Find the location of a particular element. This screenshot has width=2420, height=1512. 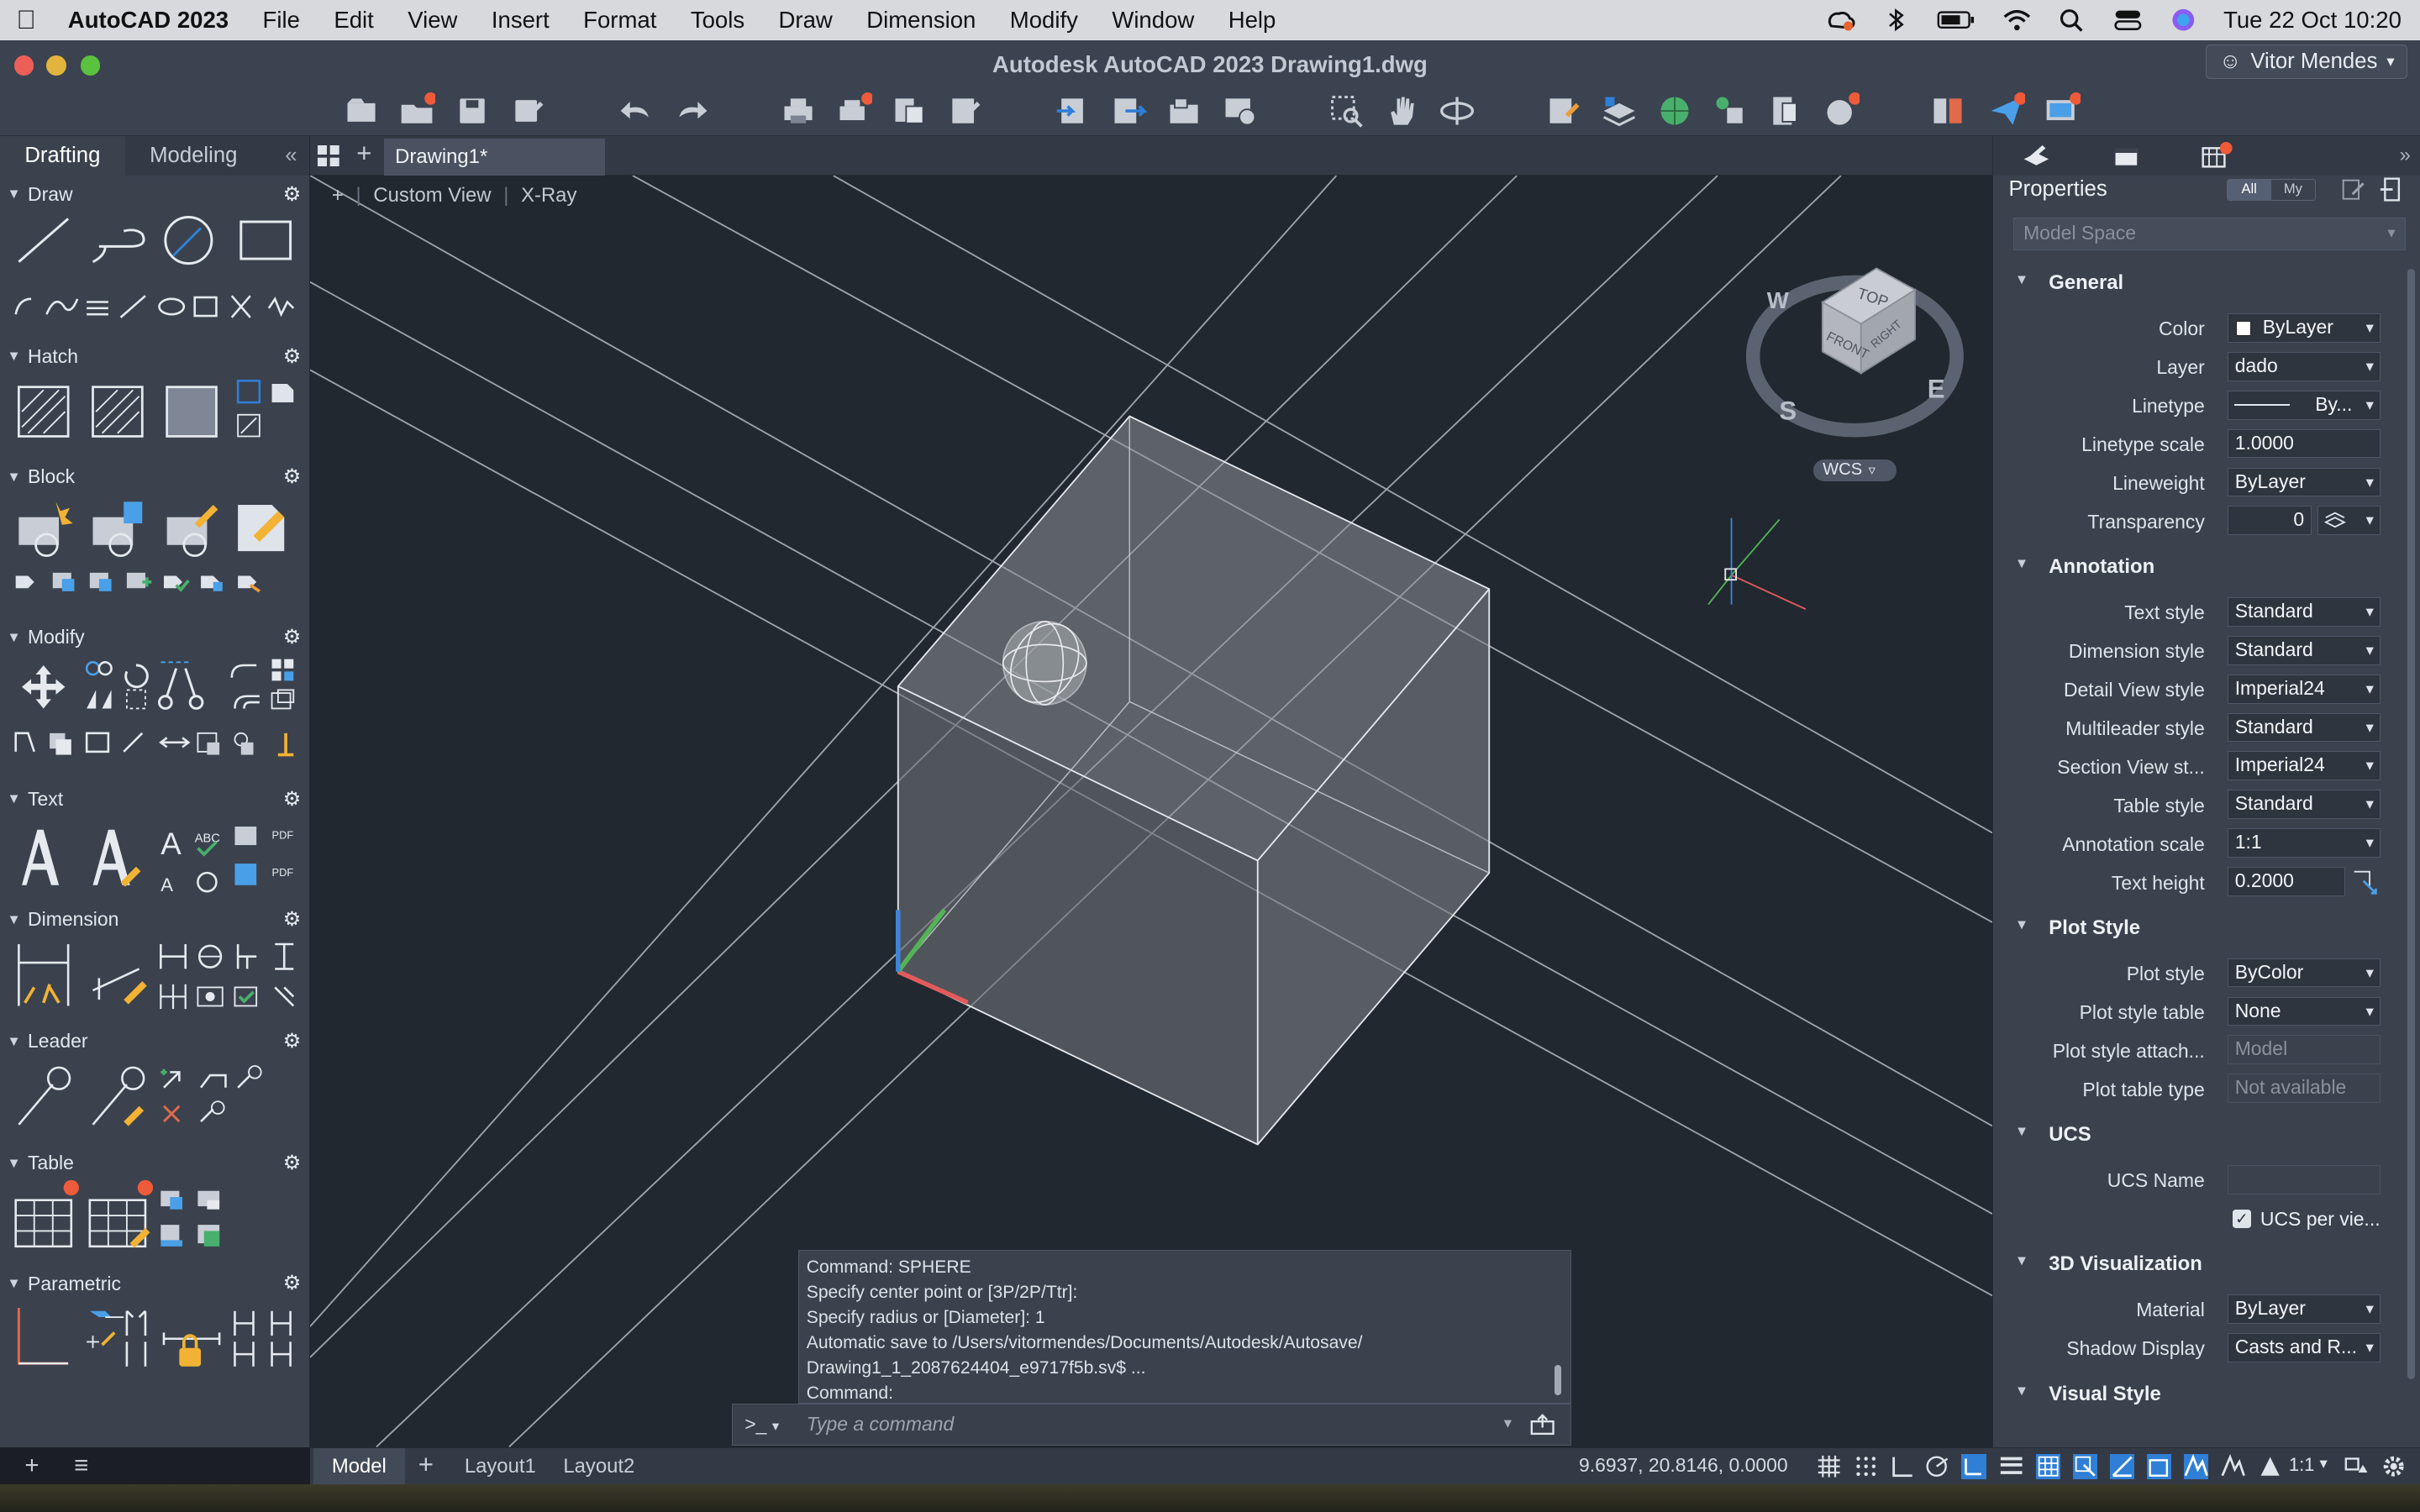

export-icon is located at coordinates (1128, 110).